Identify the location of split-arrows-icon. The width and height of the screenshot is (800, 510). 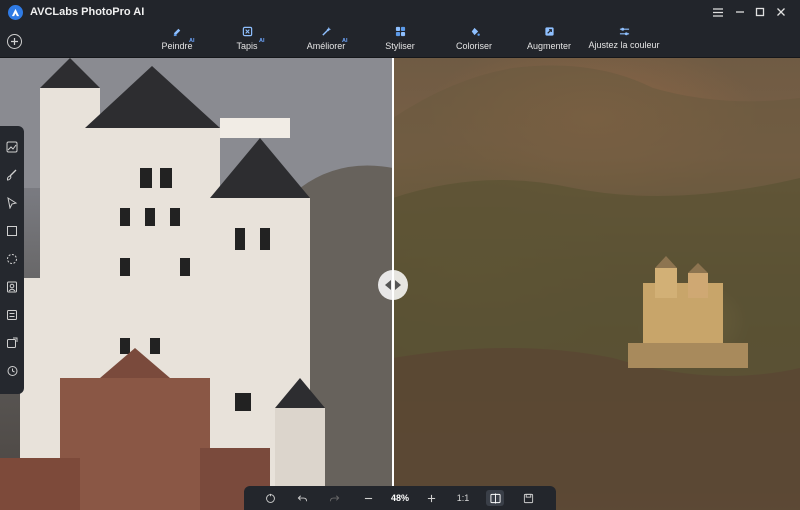
(393, 285).